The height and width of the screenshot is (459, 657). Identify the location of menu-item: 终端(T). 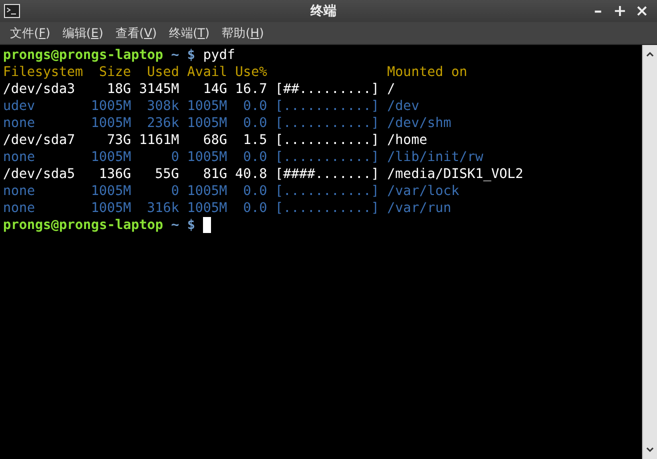
(189, 33).